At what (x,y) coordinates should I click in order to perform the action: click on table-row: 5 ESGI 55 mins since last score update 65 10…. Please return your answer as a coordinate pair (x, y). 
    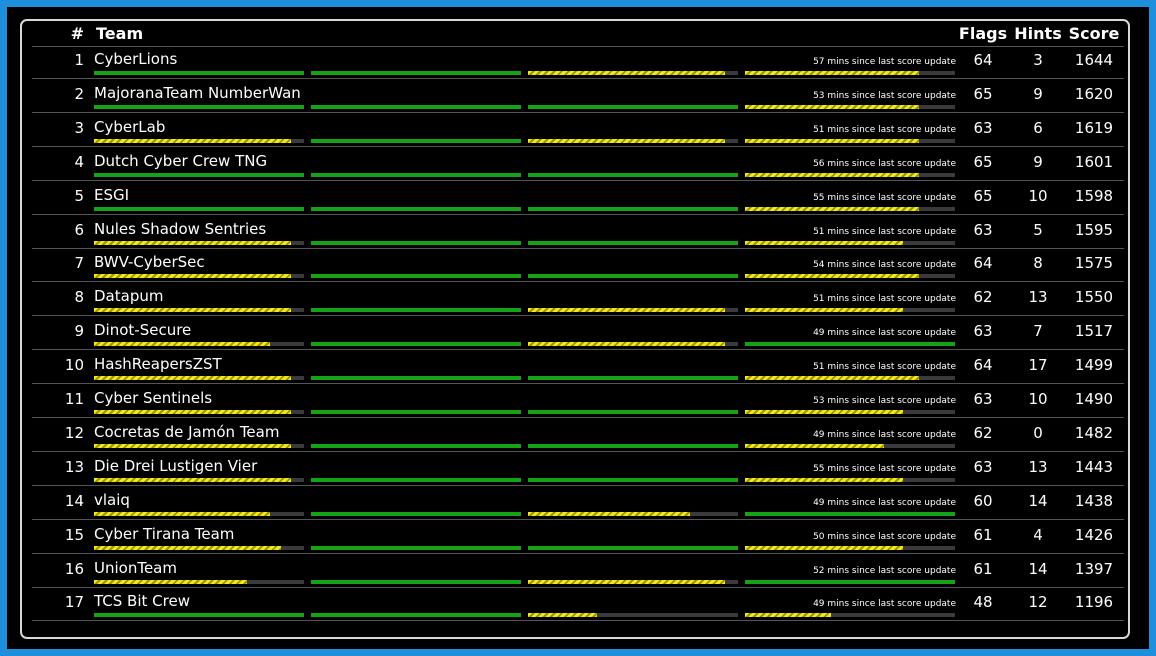
    Looking at the image, I should click on (578, 200).